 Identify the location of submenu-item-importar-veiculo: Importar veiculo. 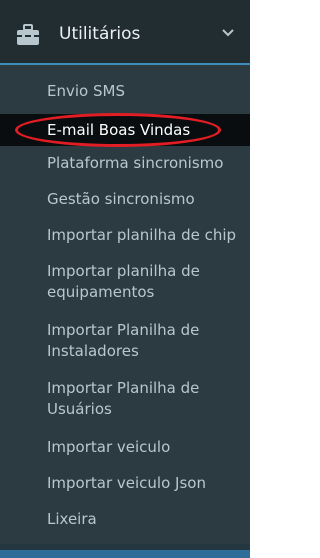
(108, 447).